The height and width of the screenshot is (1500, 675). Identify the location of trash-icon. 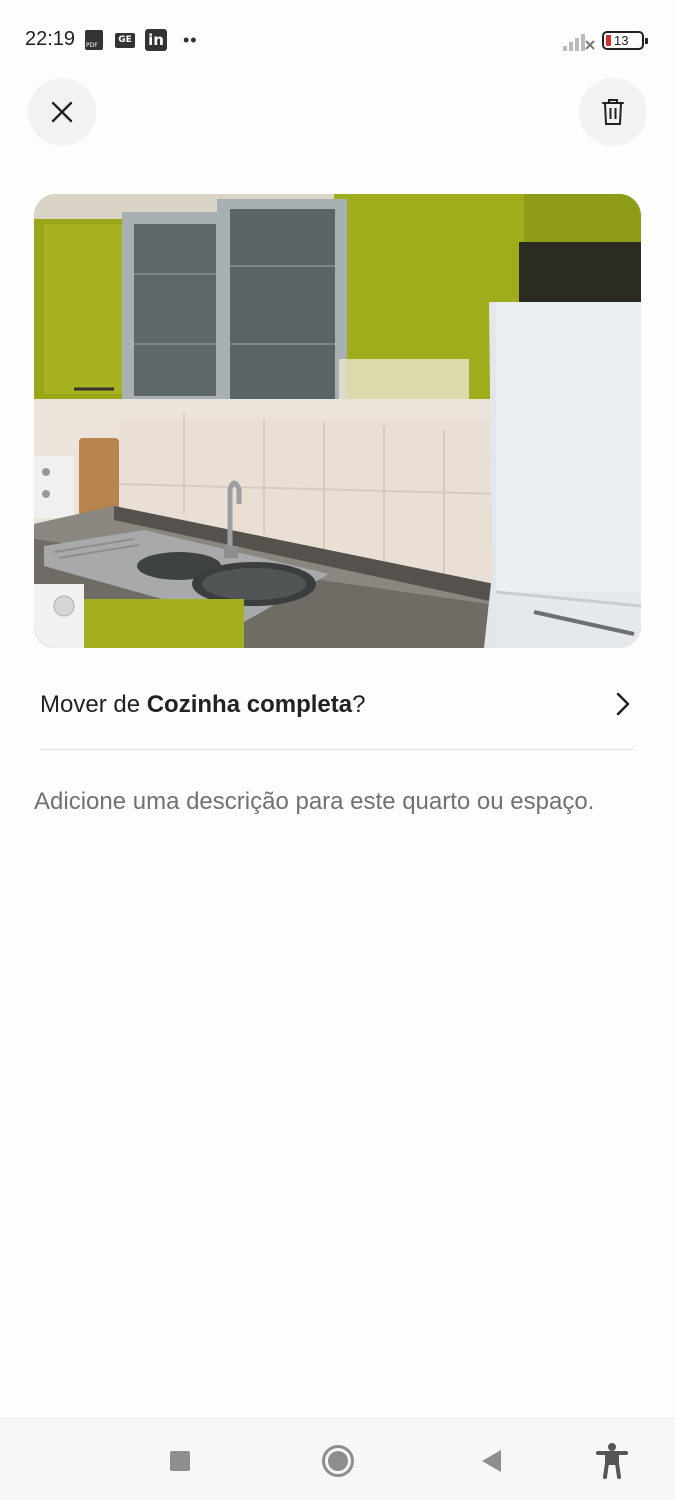
(613, 112).